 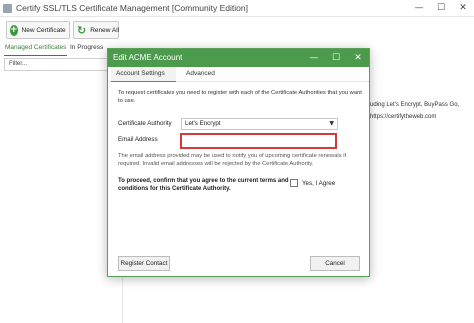 What do you see at coordinates (318, 183) in the screenshot?
I see `agree-label: Yes, I Agree` at bounding box center [318, 183].